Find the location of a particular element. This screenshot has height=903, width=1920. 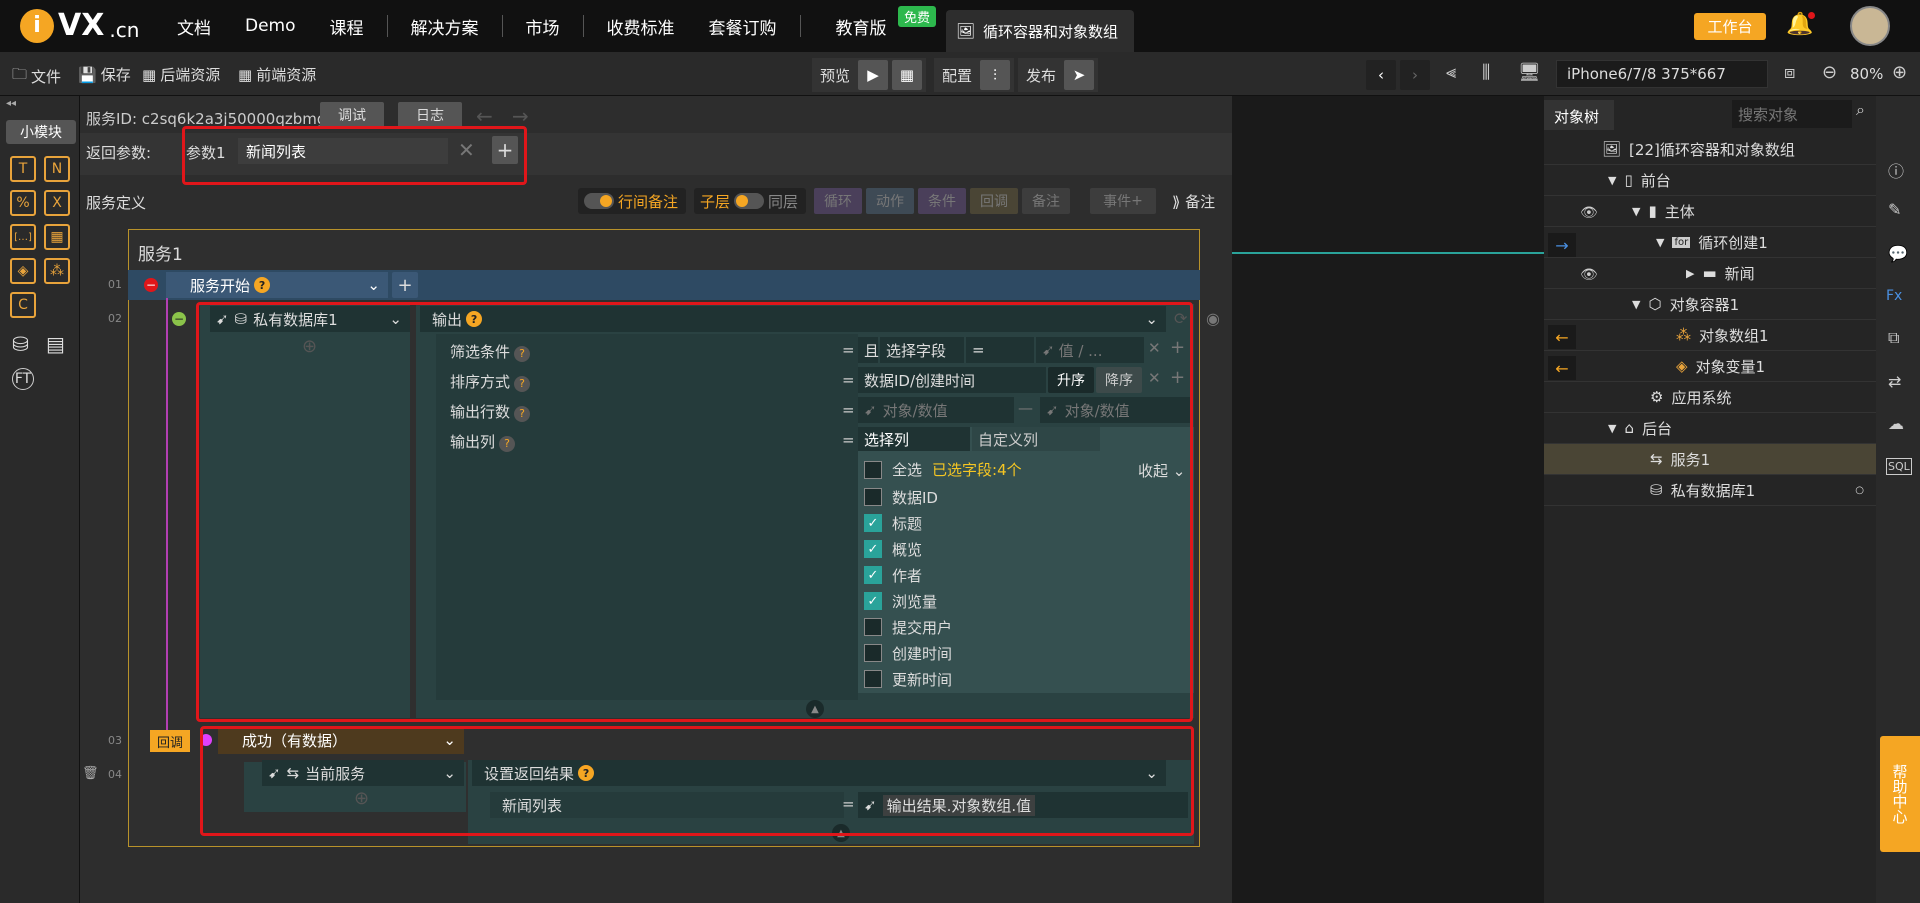

avatar is located at coordinates (1870, 26).